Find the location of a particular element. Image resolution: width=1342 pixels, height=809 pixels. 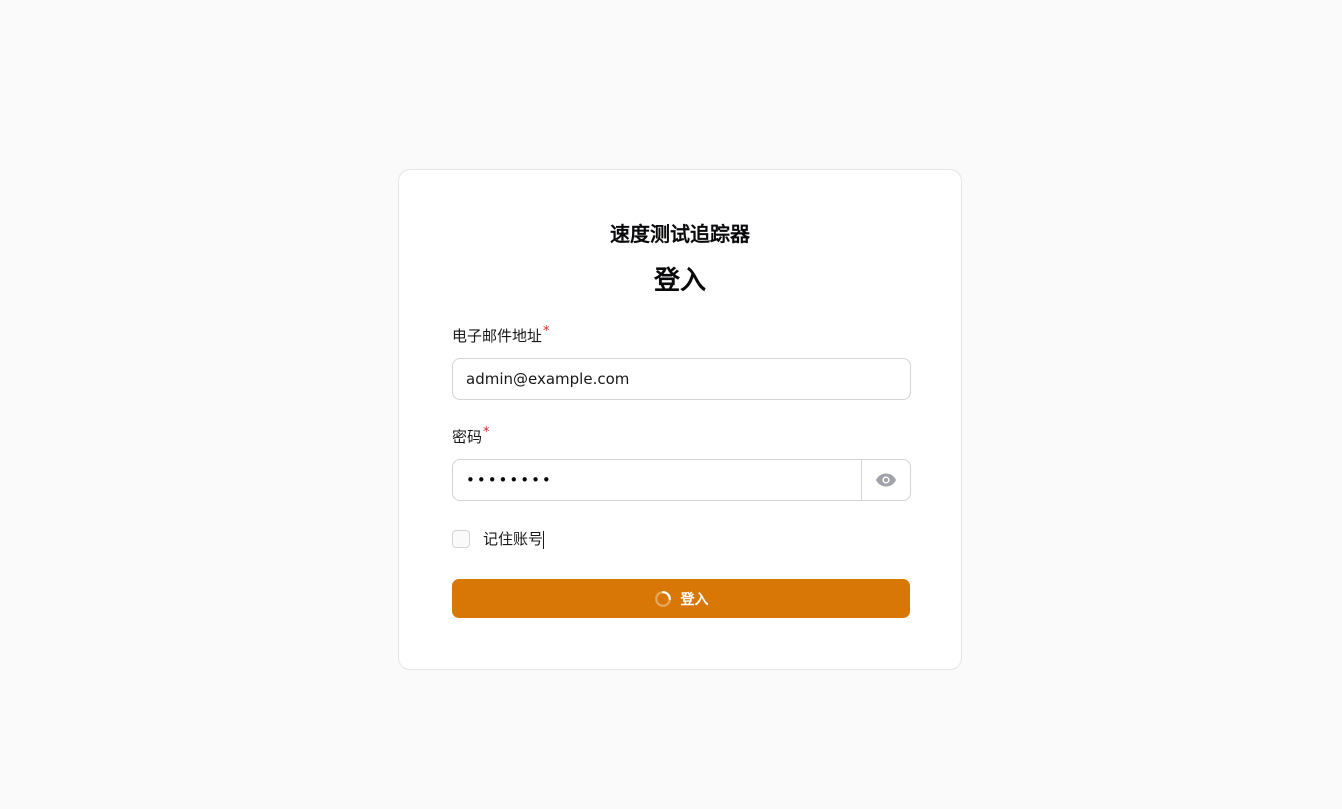

eye-icon is located at coordinates (886, 480).